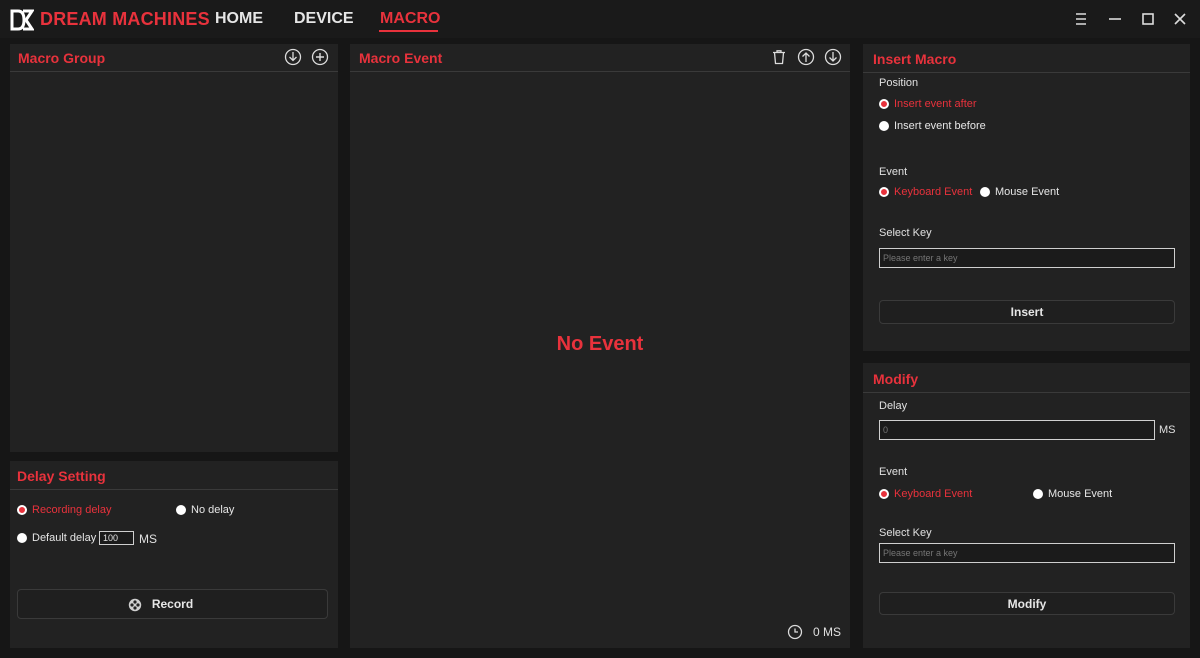 The width and height of the screenshot is (1200, 658). Describe the element at coordinates (1027, 312) in the screenshot. I see `insert-button: Insert` at that location.